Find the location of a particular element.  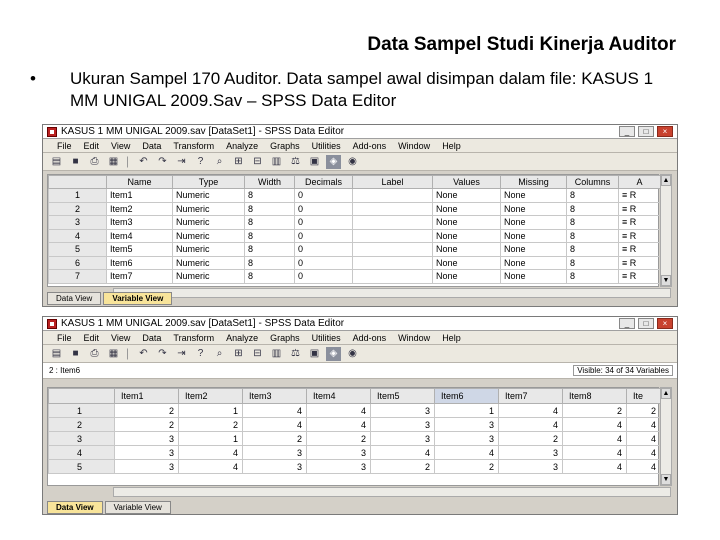

column-header-label: Label is located at coordinates (392, 182).